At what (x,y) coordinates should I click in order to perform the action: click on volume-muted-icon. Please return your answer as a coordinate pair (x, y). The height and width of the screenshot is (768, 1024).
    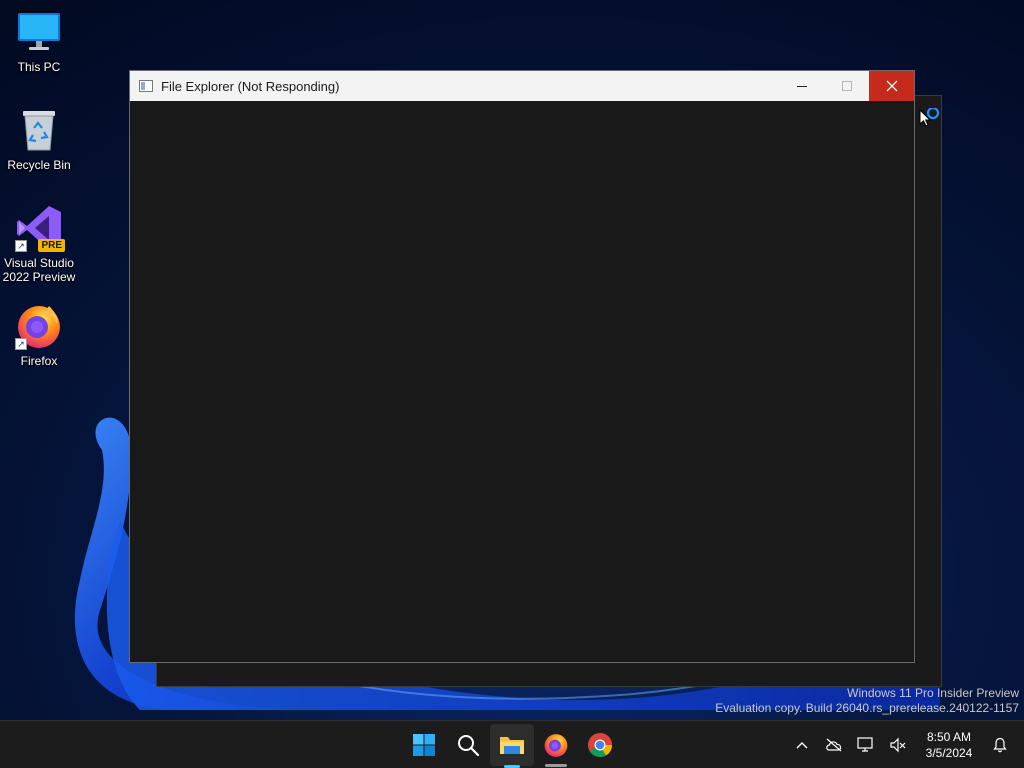
    Looking at the image, I should click on (898, 745).